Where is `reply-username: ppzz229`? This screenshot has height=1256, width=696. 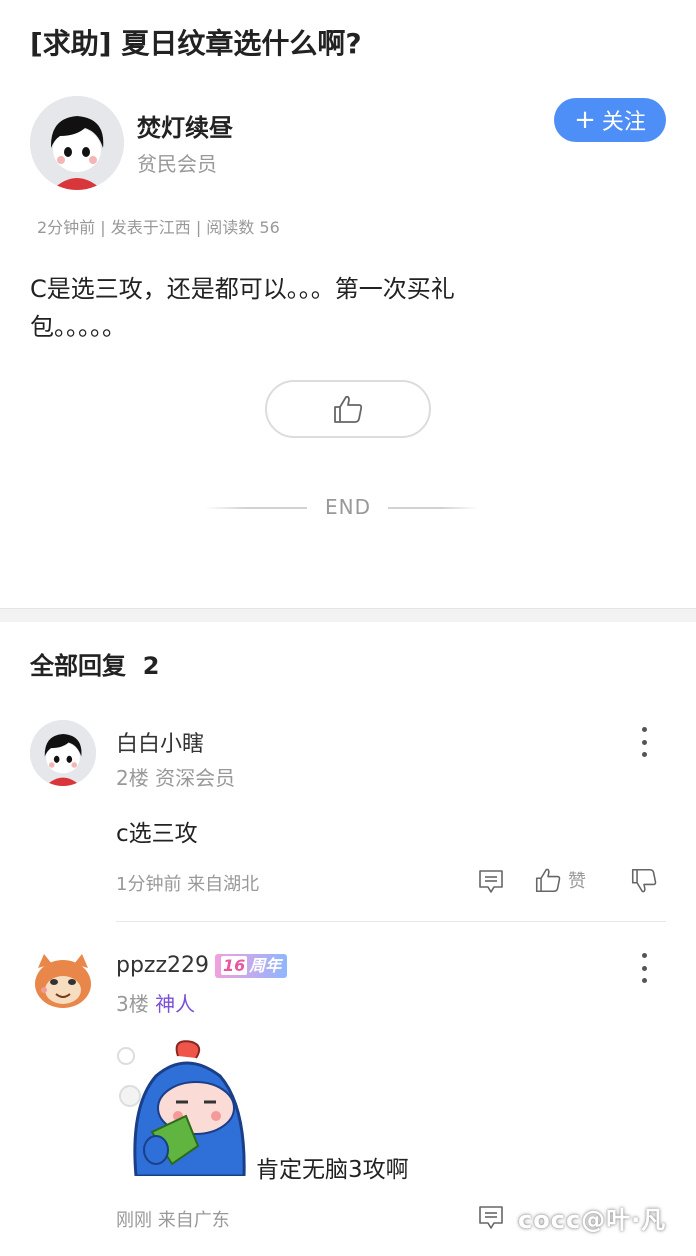 reply-username: ppzz229 is located at coordinates (162, 965).